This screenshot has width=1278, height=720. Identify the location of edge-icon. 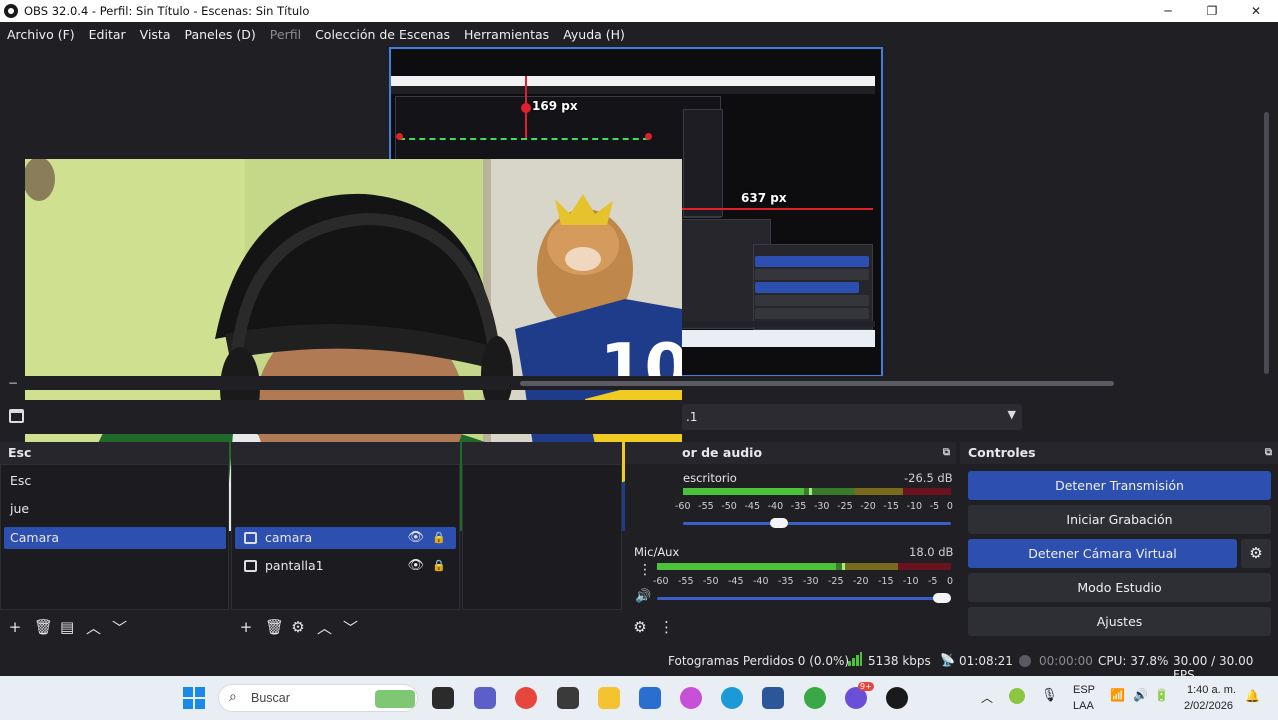
(732, 698).